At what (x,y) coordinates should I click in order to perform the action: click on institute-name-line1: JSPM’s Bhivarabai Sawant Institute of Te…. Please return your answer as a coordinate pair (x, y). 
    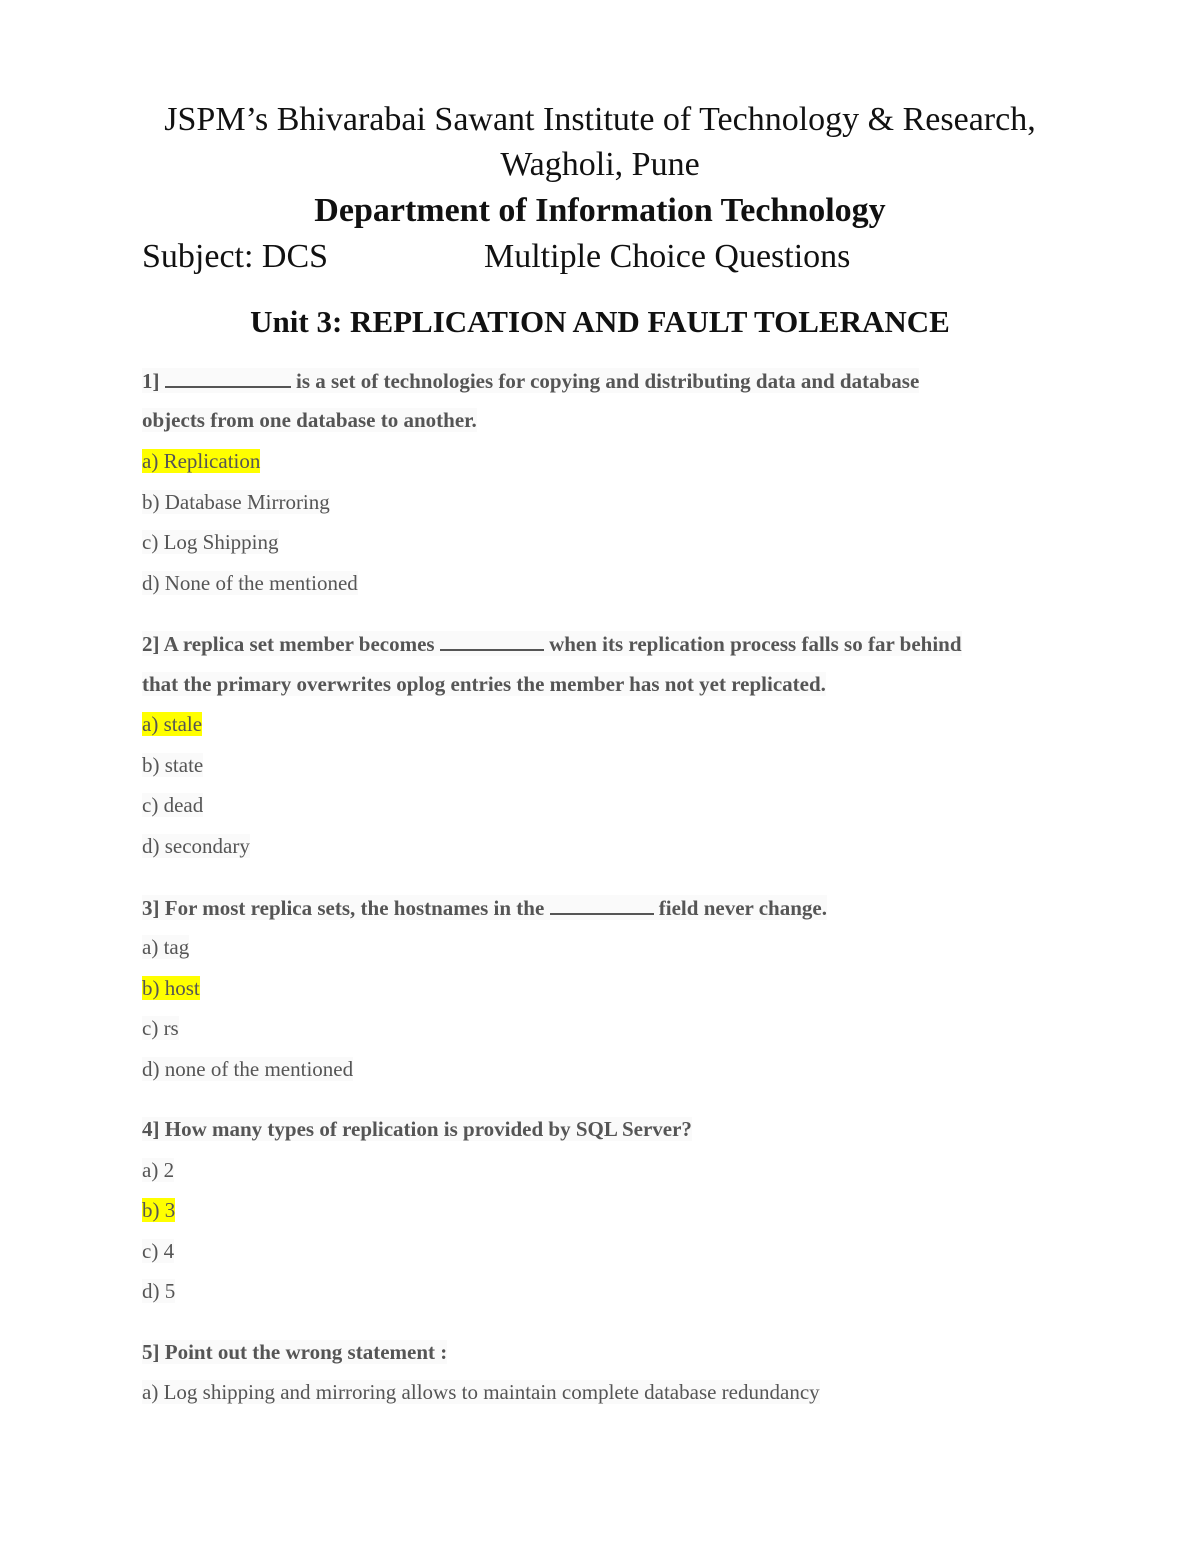
    Looking at the image, I should click on (600, 119).